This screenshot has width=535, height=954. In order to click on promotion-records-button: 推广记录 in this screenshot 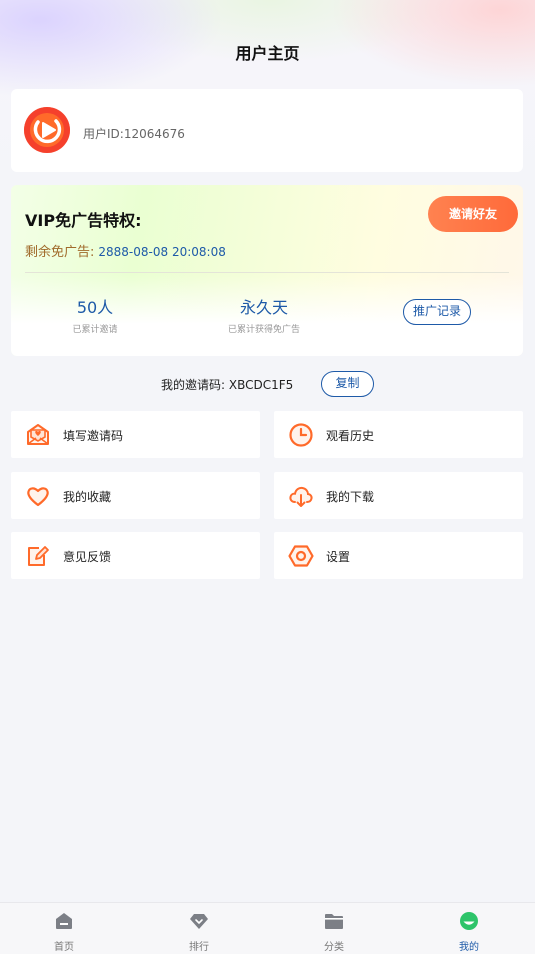, I will do `click(437, 312)`.